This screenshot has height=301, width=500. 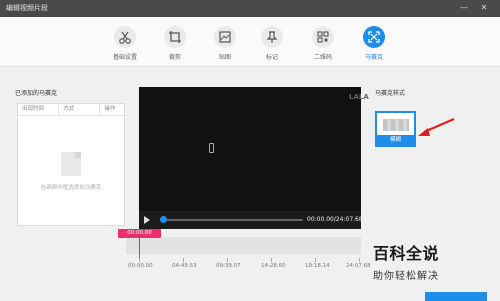 I want to click on image-icon, so click(x=225, y=37).